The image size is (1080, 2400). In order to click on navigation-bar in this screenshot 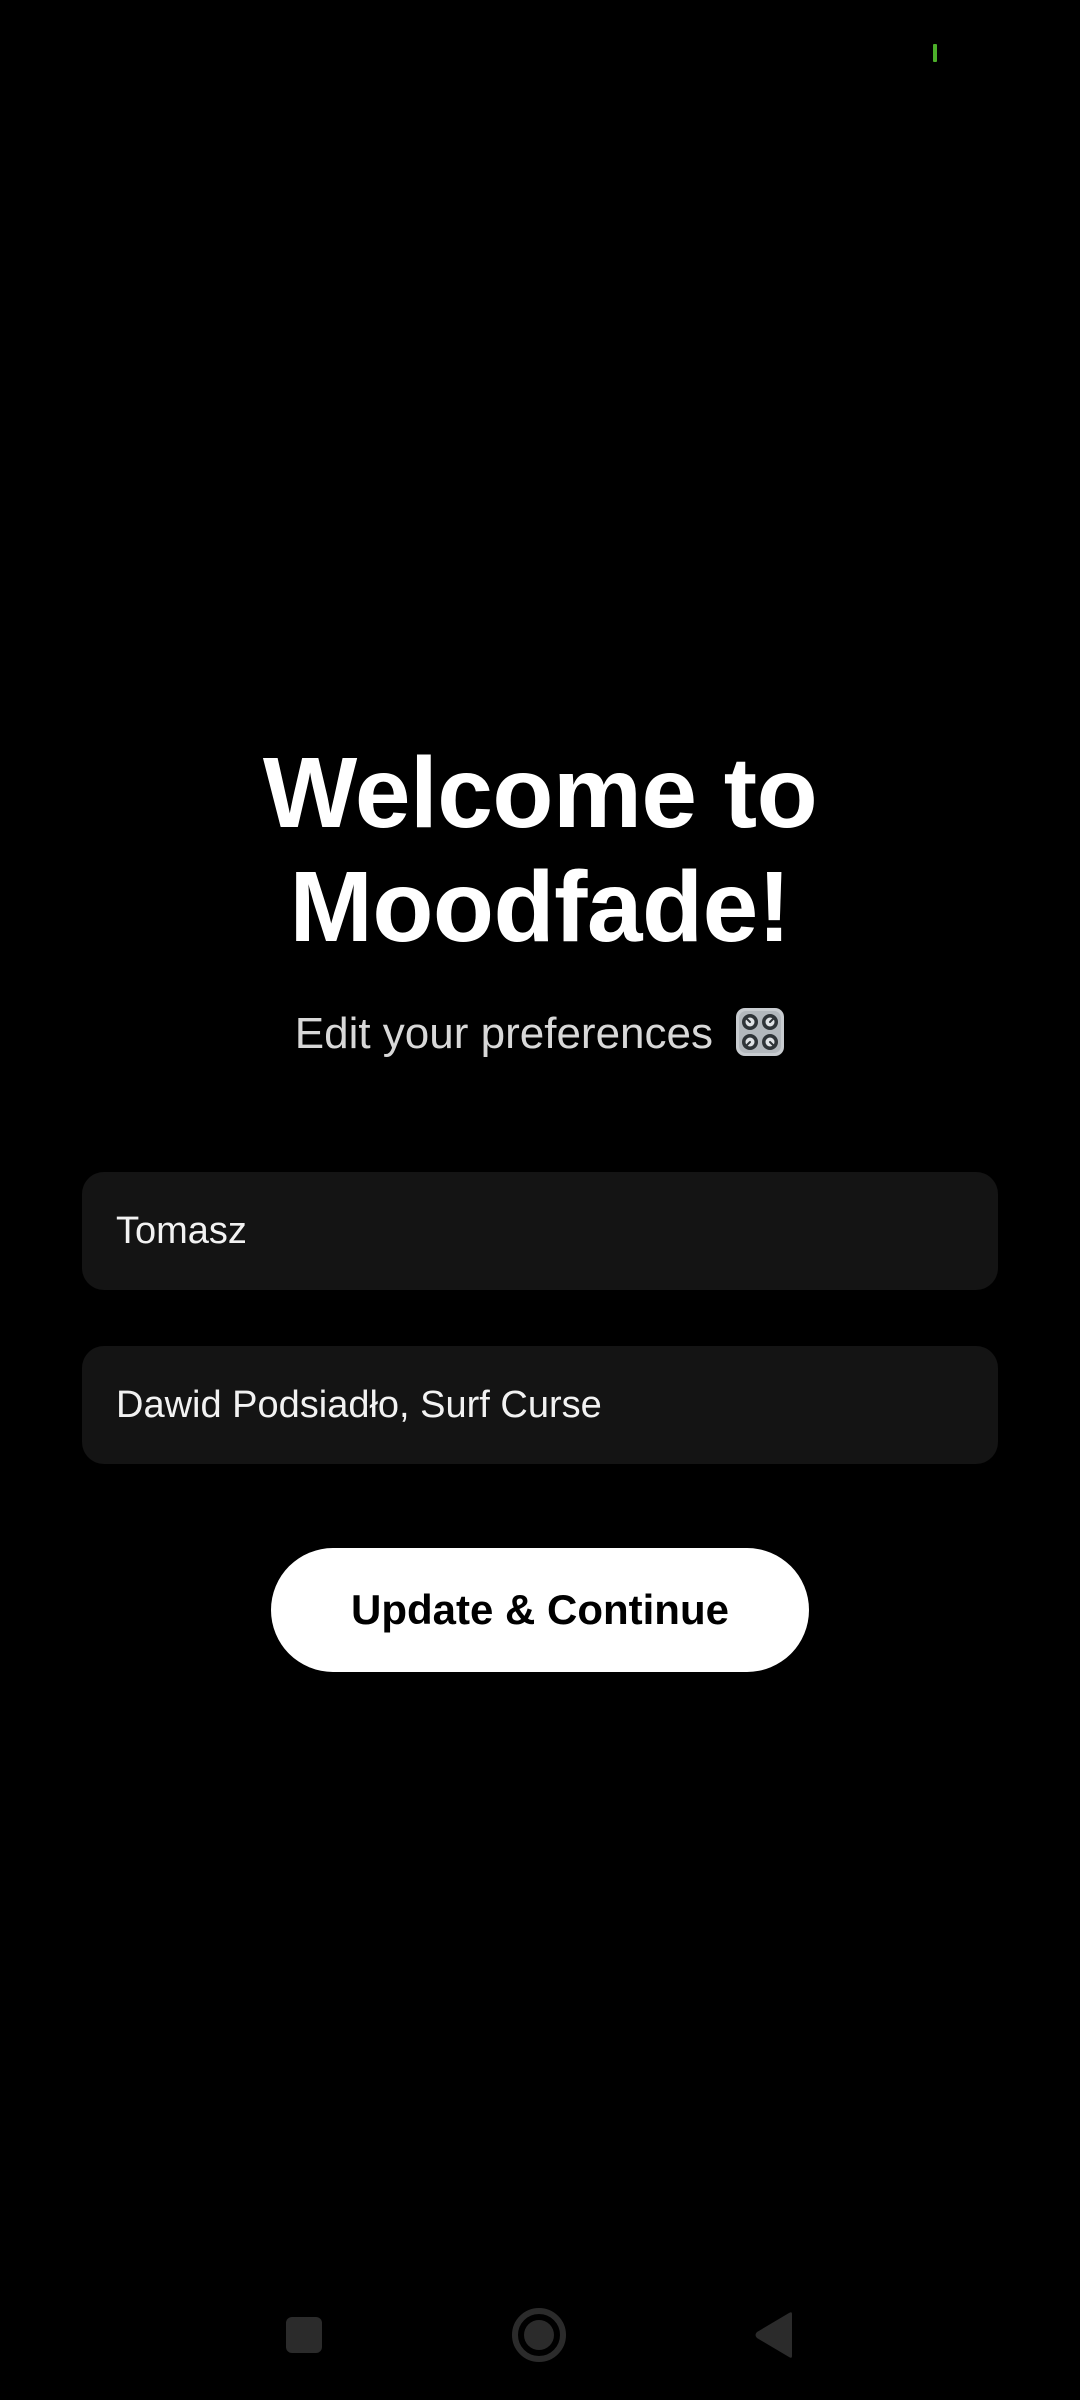, I will do `click(540, 2335)`.